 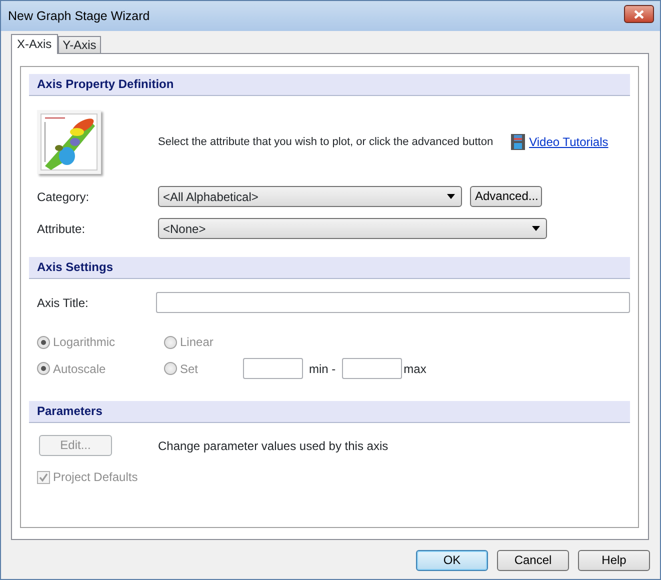 I want to click on dropdown: <All Alphabetical>, so click(x=310, y=196).